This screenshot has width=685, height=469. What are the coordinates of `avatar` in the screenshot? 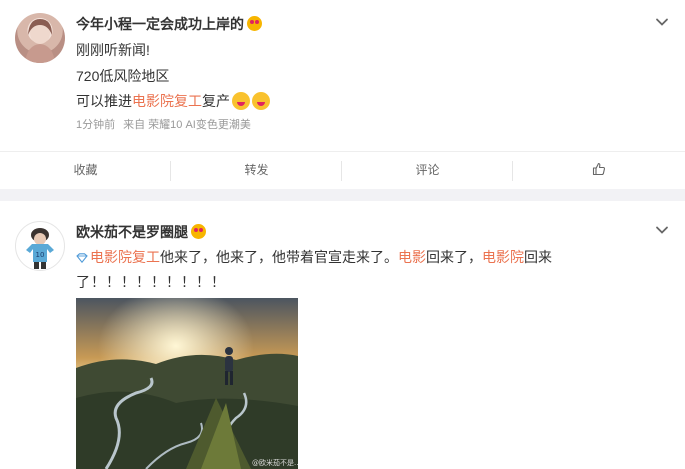 It's located at (40, 38).